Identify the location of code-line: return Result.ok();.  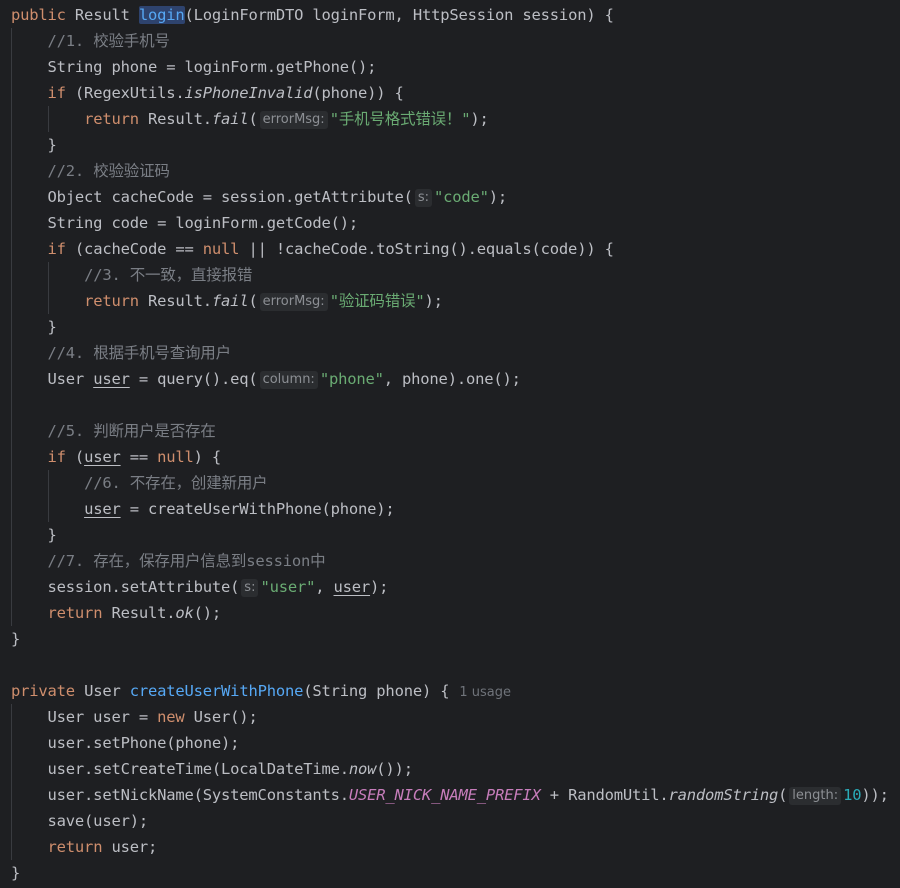
(116, 613).